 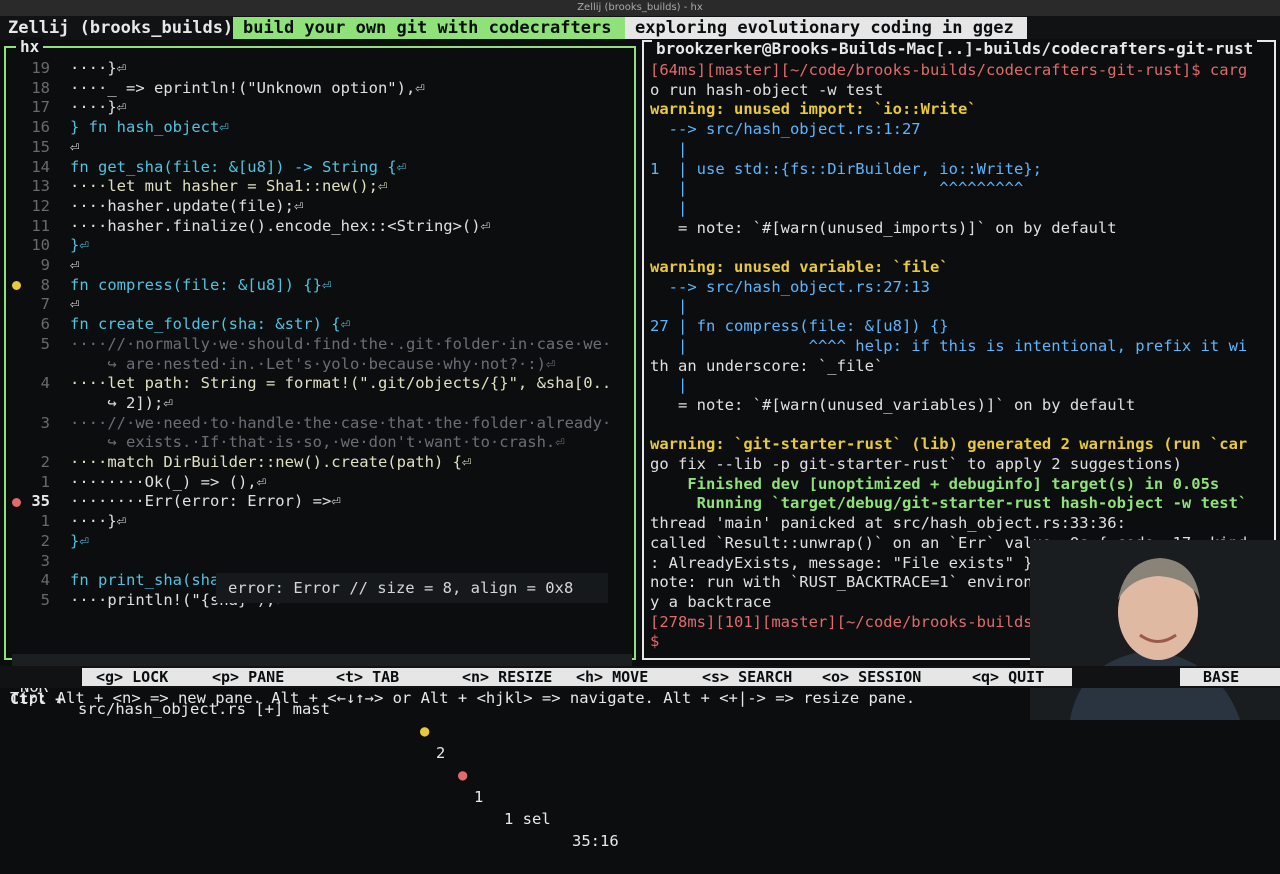 I want to click on keybinding-resize: <n> RESIZE, so click(x=512, y=677).